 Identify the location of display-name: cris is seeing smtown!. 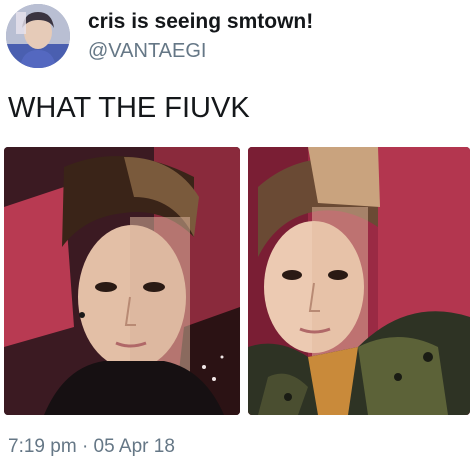
(200, 22).